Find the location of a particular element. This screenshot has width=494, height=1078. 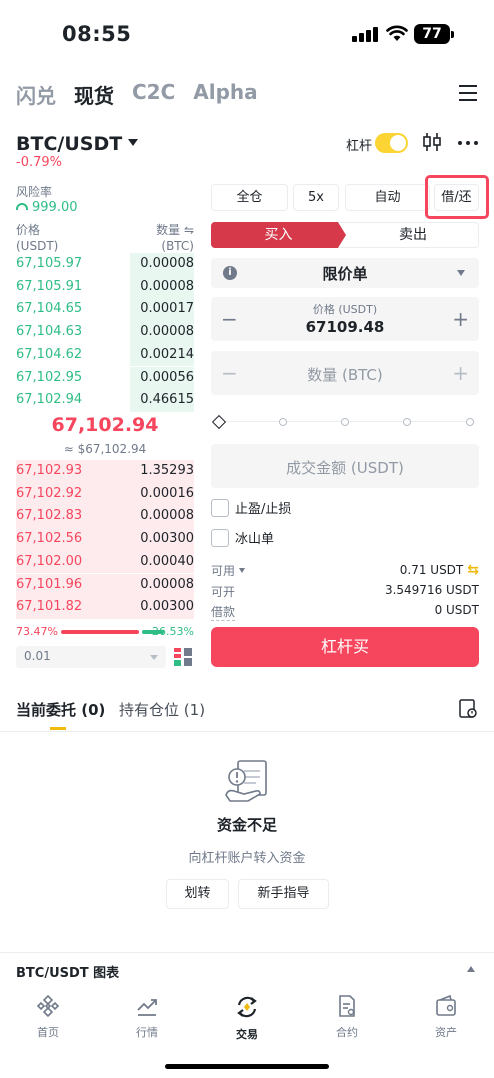

empty-document-icon is located at coordinates (246, 781).